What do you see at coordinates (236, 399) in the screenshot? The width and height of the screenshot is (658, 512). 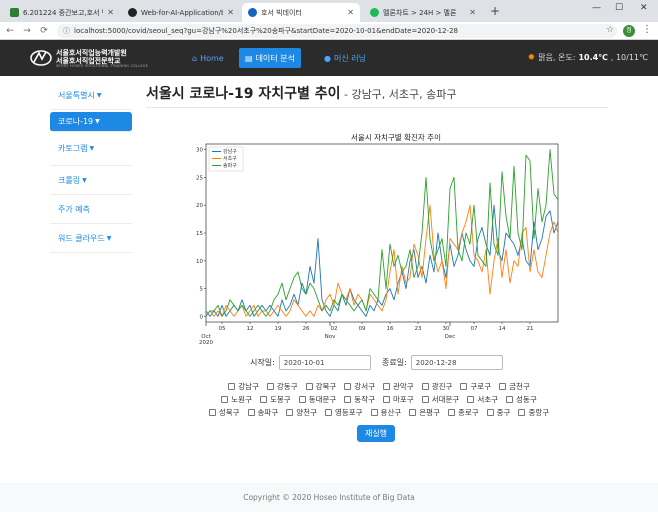 I see `district-checkbox: 노원구` at bounding box center [236, 399].